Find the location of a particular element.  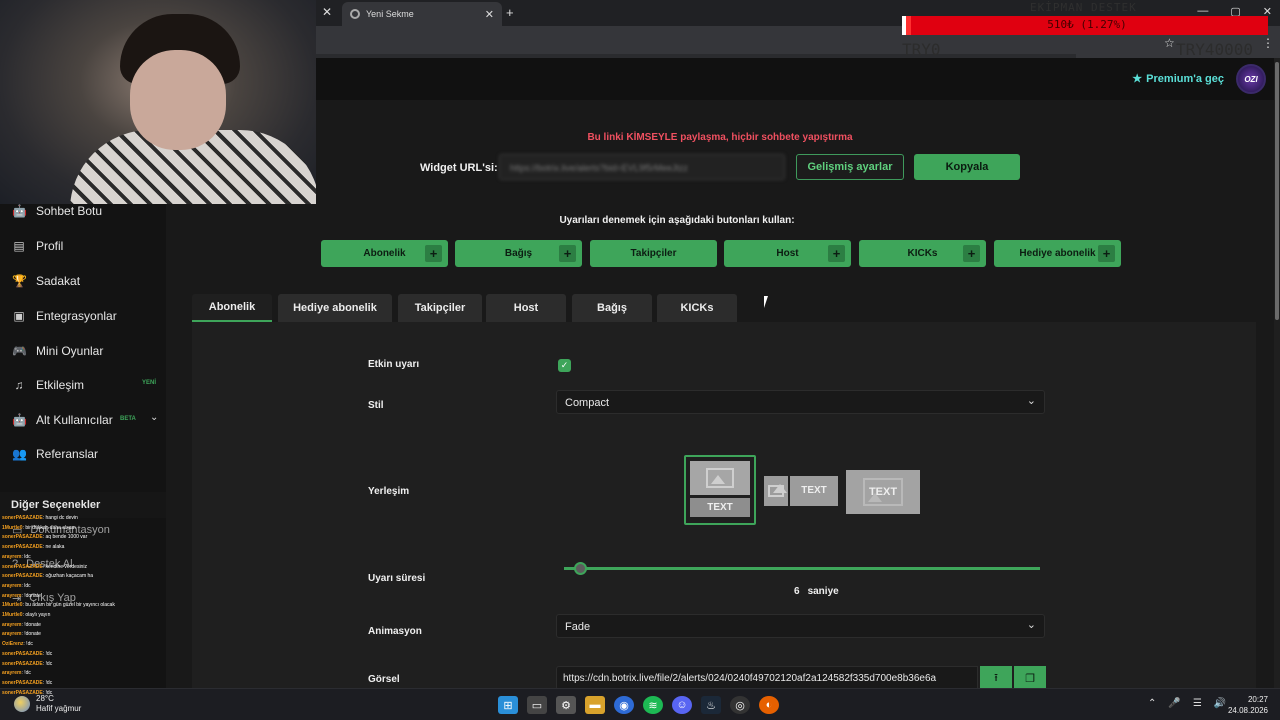

menu-dots-icon: ⋮ is located at coordinates (1268, 43).